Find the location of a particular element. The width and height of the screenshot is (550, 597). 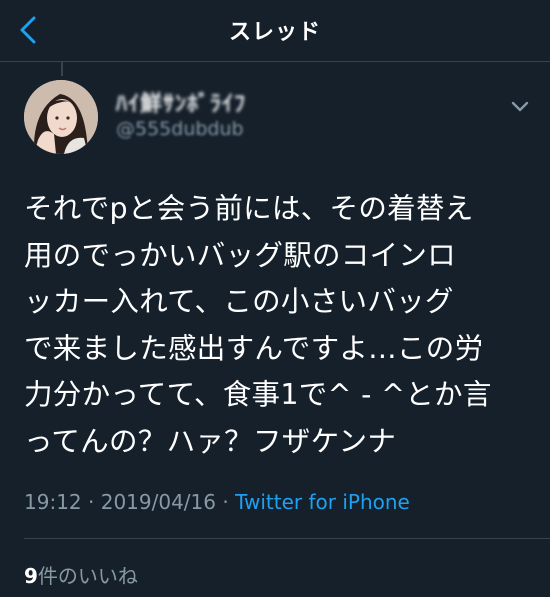

tweet-metadata: 19:12 · 2019/04/16 · Twitter for iPhone is located at coordinates (217, 502).